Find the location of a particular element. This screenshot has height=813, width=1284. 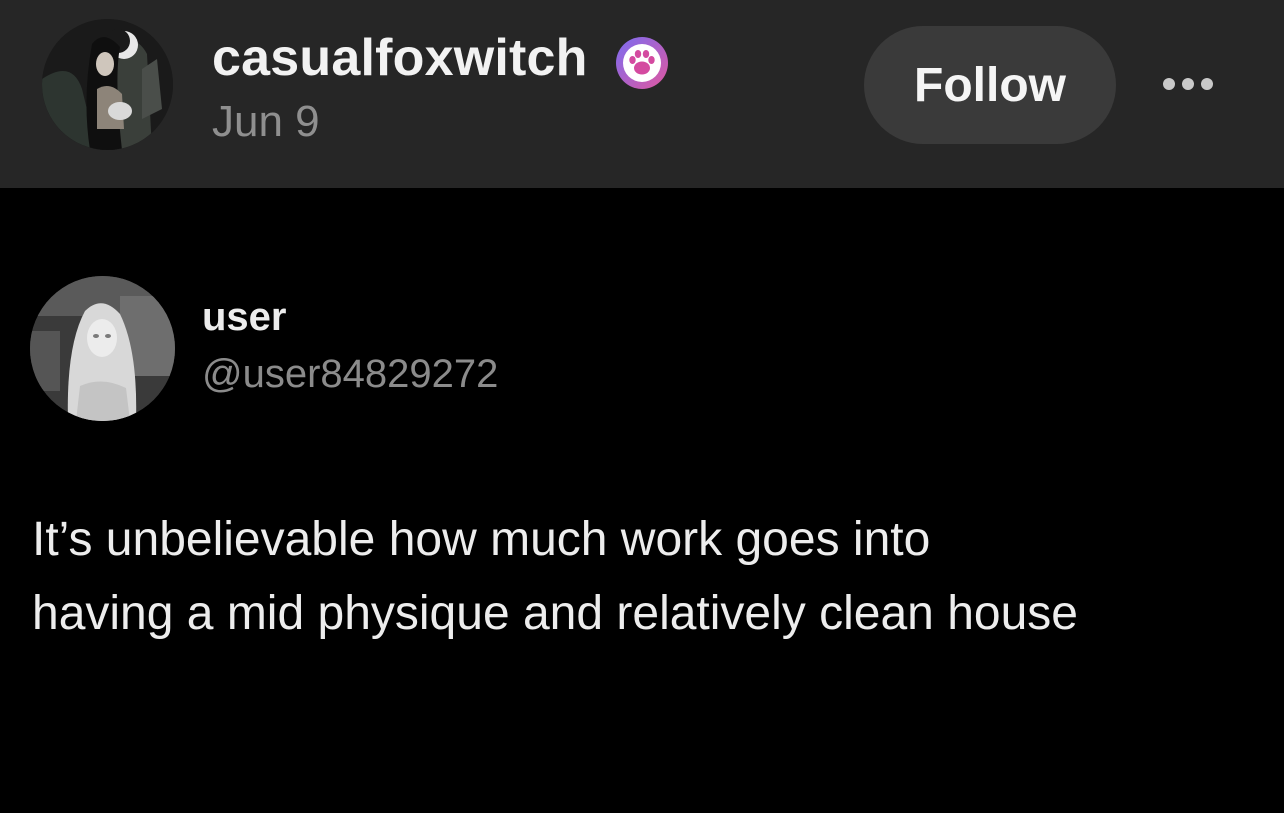

paw-badge-icon is located at coordinates (642, 63).